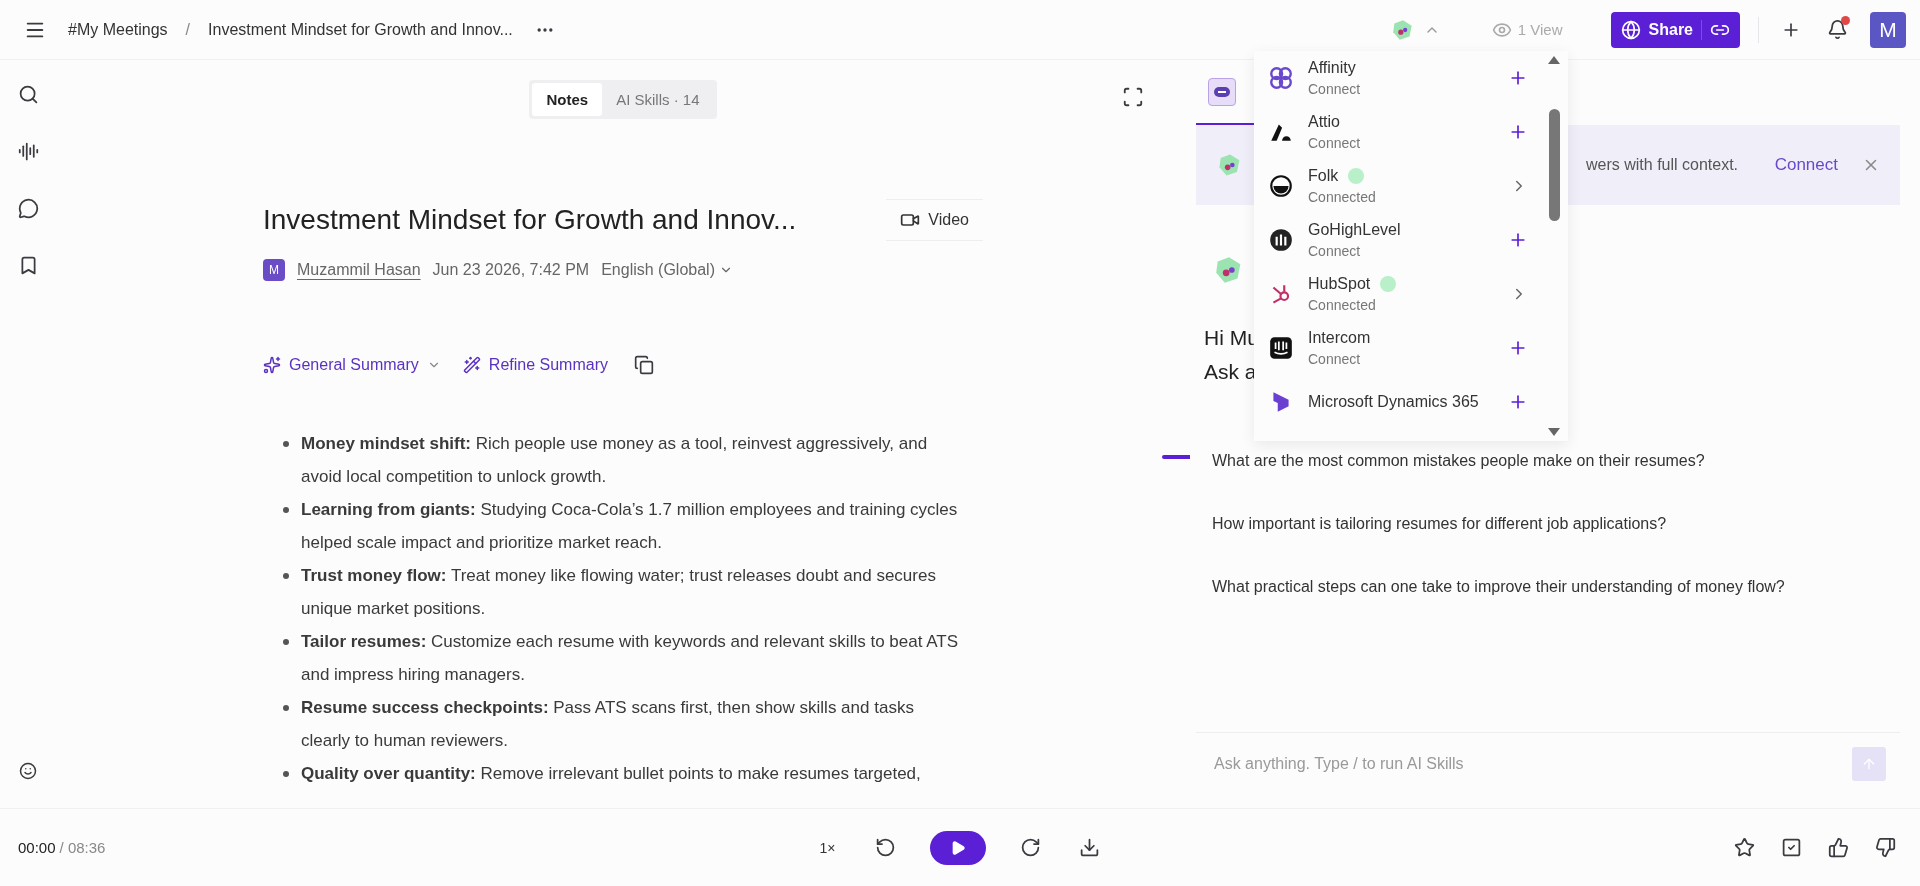 This screenshot has height=886, width=1920. Describe the element at coordinates (1176, 457) in the screenshot. I see `resize-handle` at that location.